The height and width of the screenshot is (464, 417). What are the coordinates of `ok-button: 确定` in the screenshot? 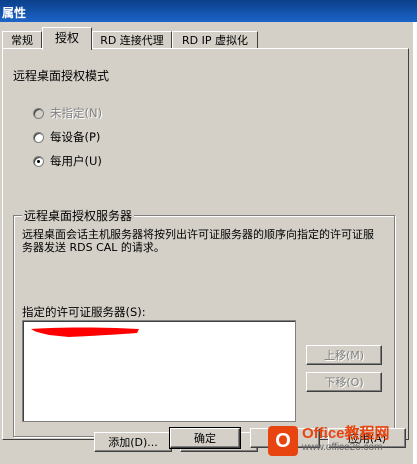 It's located at (205, 438).